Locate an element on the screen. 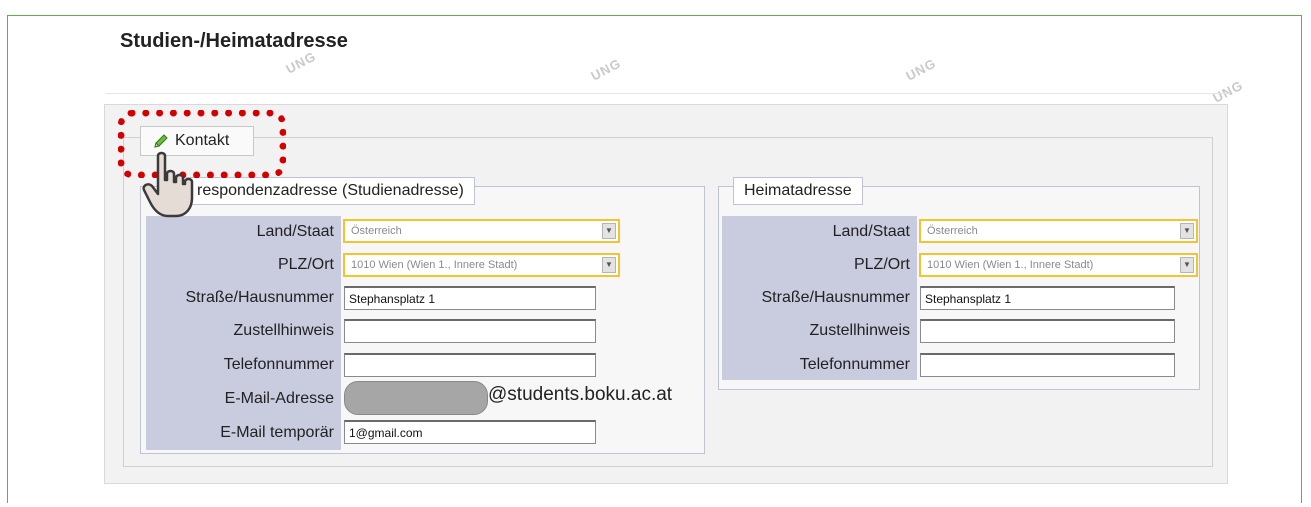 Image resolution: width=1311 pixels, height=507 pixels. study-temp-email-label: E-Mail temporär is located at coordinates (277, 432).